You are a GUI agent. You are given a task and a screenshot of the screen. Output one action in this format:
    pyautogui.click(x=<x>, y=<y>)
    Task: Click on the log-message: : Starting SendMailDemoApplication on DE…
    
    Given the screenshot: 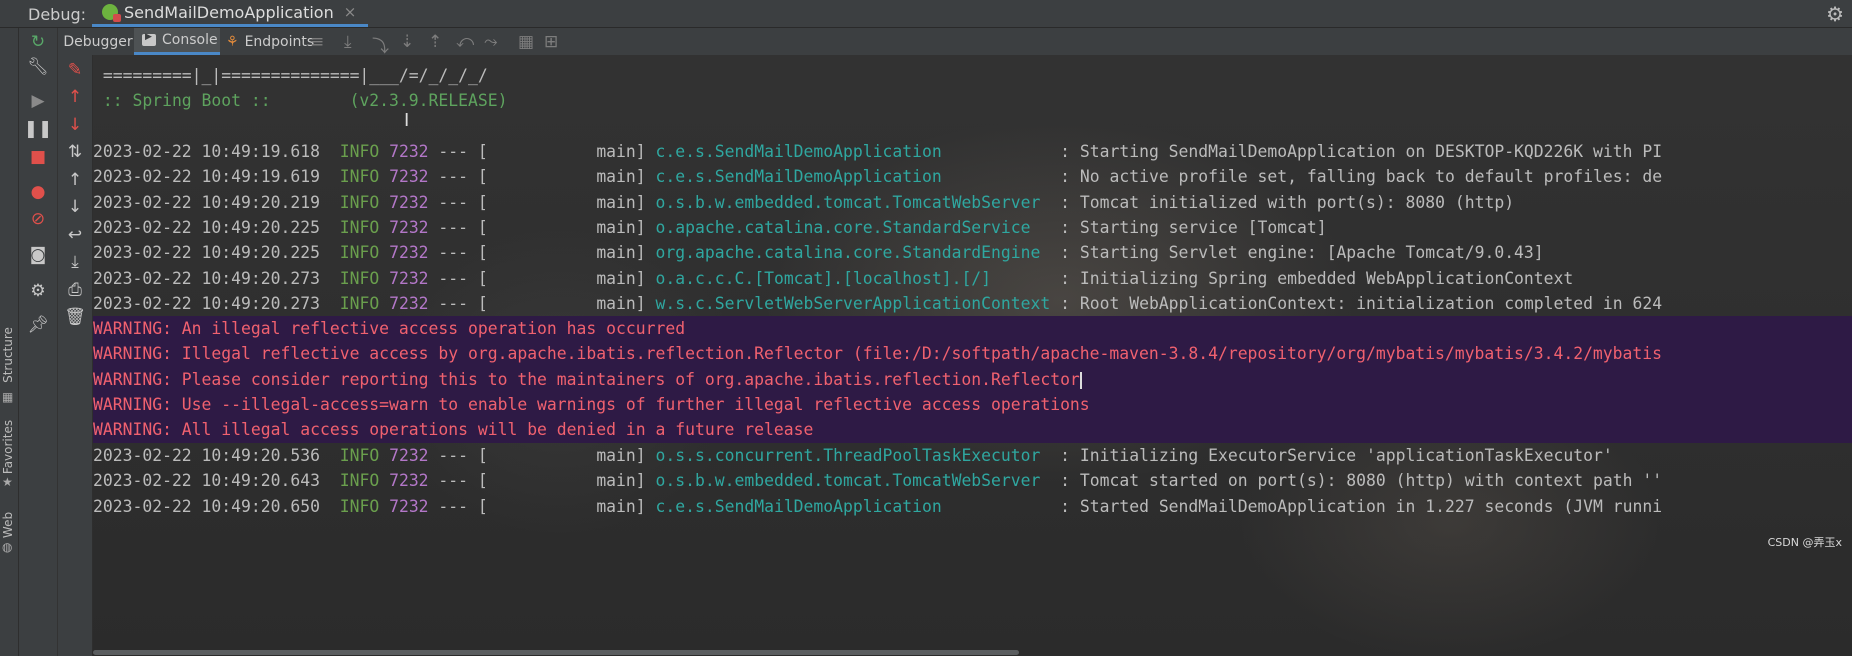 What is the action you would take?
    pyautogui.click(x=1356, y=151)
    